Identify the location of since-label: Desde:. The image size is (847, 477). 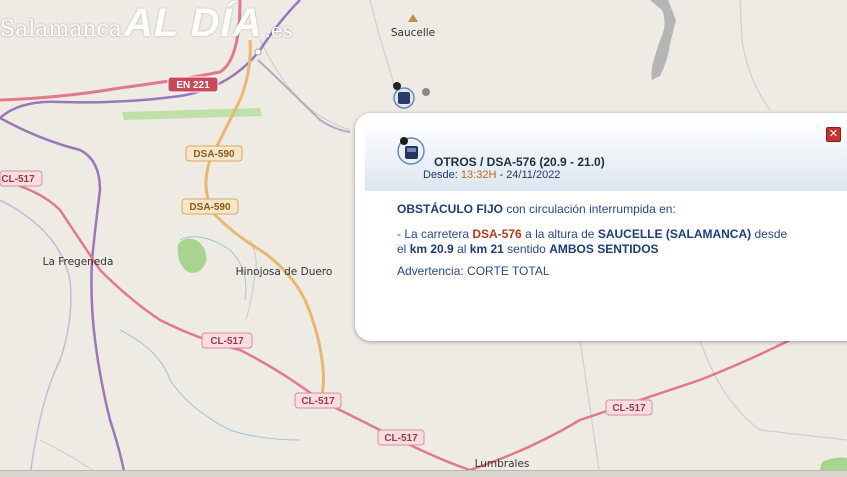
(440, 175).